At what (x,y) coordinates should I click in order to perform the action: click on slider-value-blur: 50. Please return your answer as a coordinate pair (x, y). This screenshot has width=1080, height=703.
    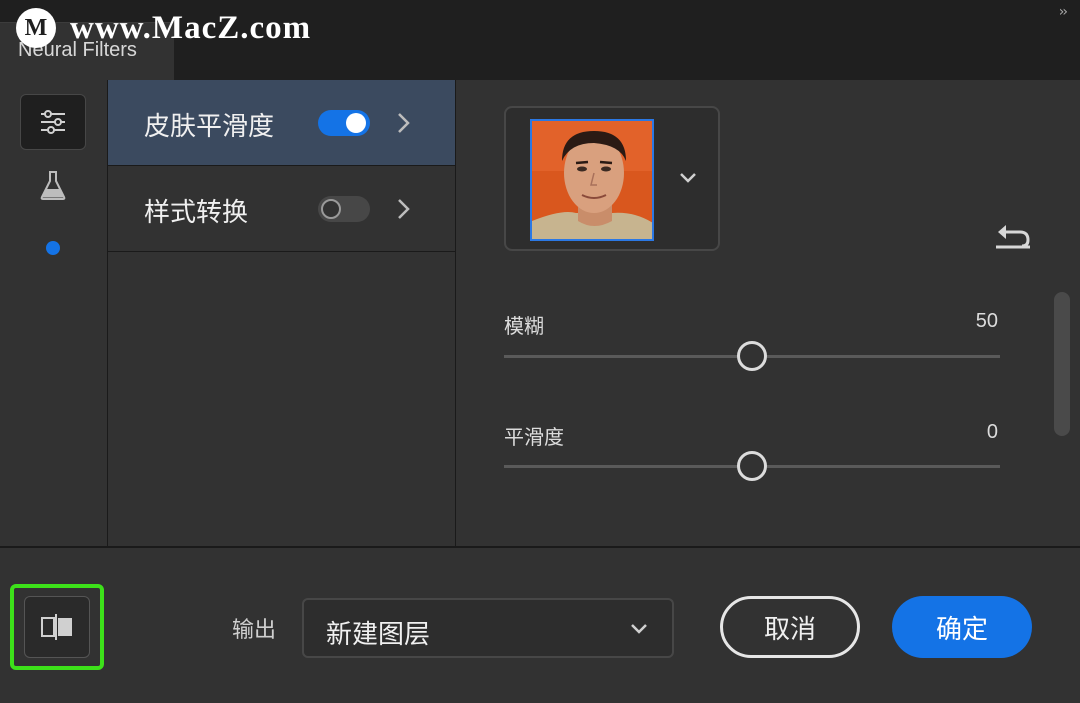
    Looking at the image, I should click on (986, 321).